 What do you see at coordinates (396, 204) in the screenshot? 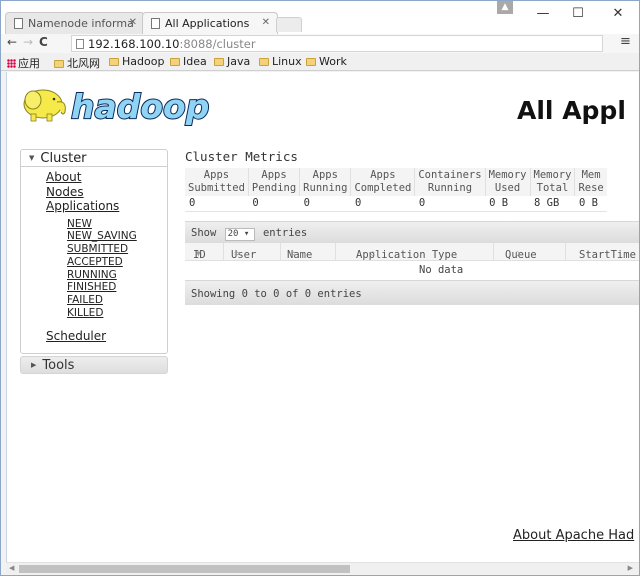
I see `metrics-value-row: 0 0 0 0 0 0 B 8 GB 0 B` at bounding box center [396, 204].